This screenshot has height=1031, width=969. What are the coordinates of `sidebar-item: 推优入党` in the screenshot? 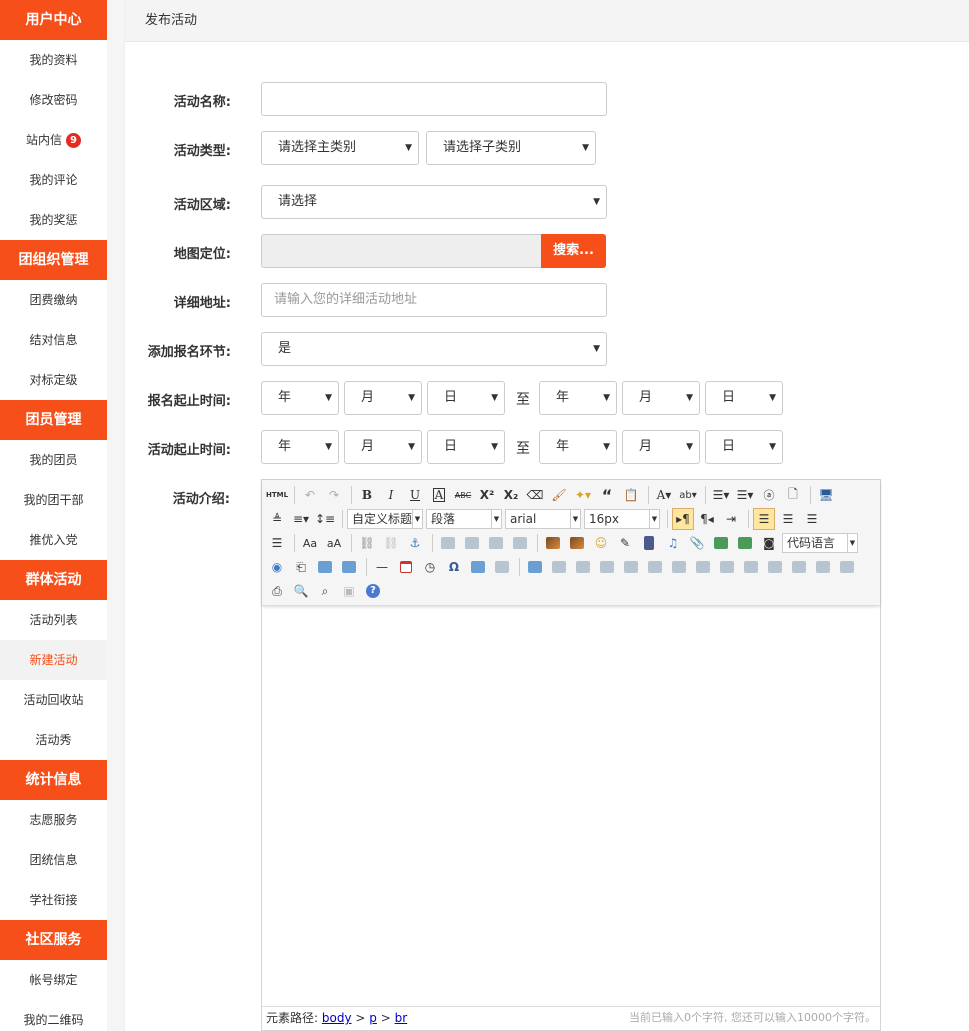 It's located at (53, 540).